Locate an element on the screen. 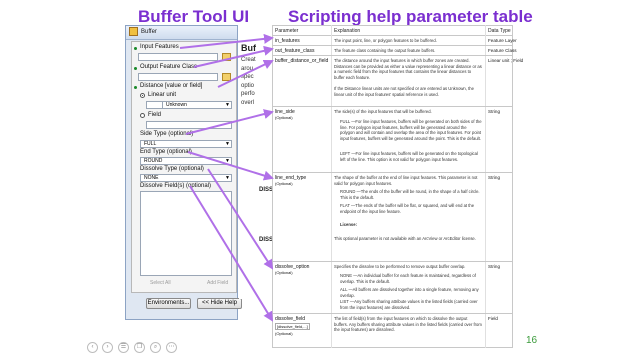 This screenshot has width=640, height=360. more-icon: ⋯ is located at coordinates (171, 347).